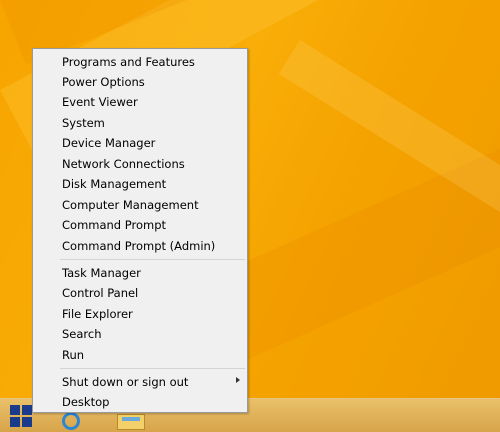 Image resolution: width=500 pixels, height=432 pixels. Describe the element at coordinates (131, 422) in the screenshot. I see `file-explorer-icon` at that location.